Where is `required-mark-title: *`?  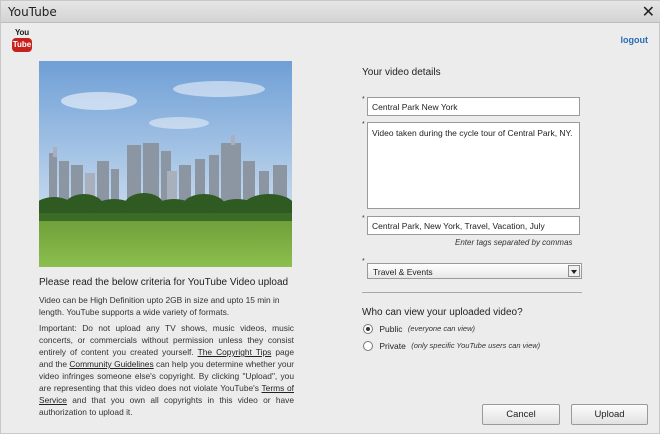 required-mark-title: * is located at coordinates (363, 99).